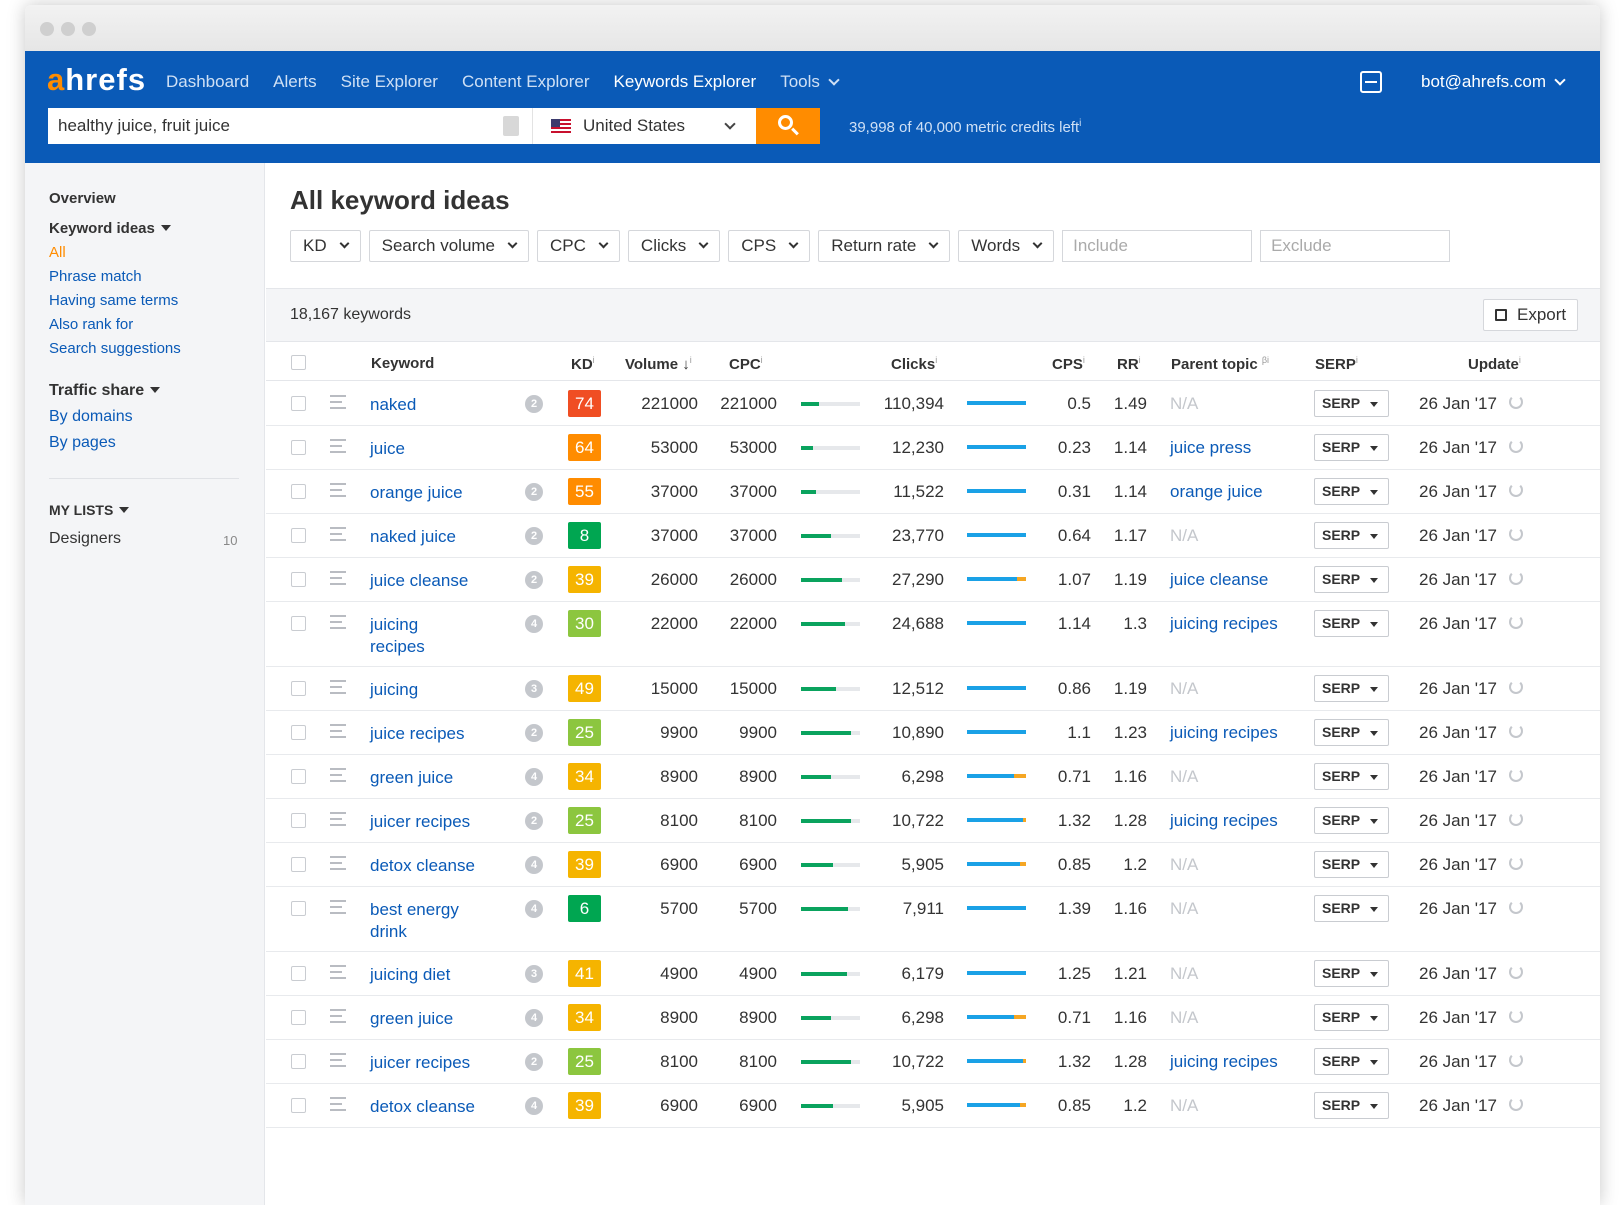 This screenshot has height=1205, width=1624. I want to click on keyword-link: naked juice, so click(440, 537).